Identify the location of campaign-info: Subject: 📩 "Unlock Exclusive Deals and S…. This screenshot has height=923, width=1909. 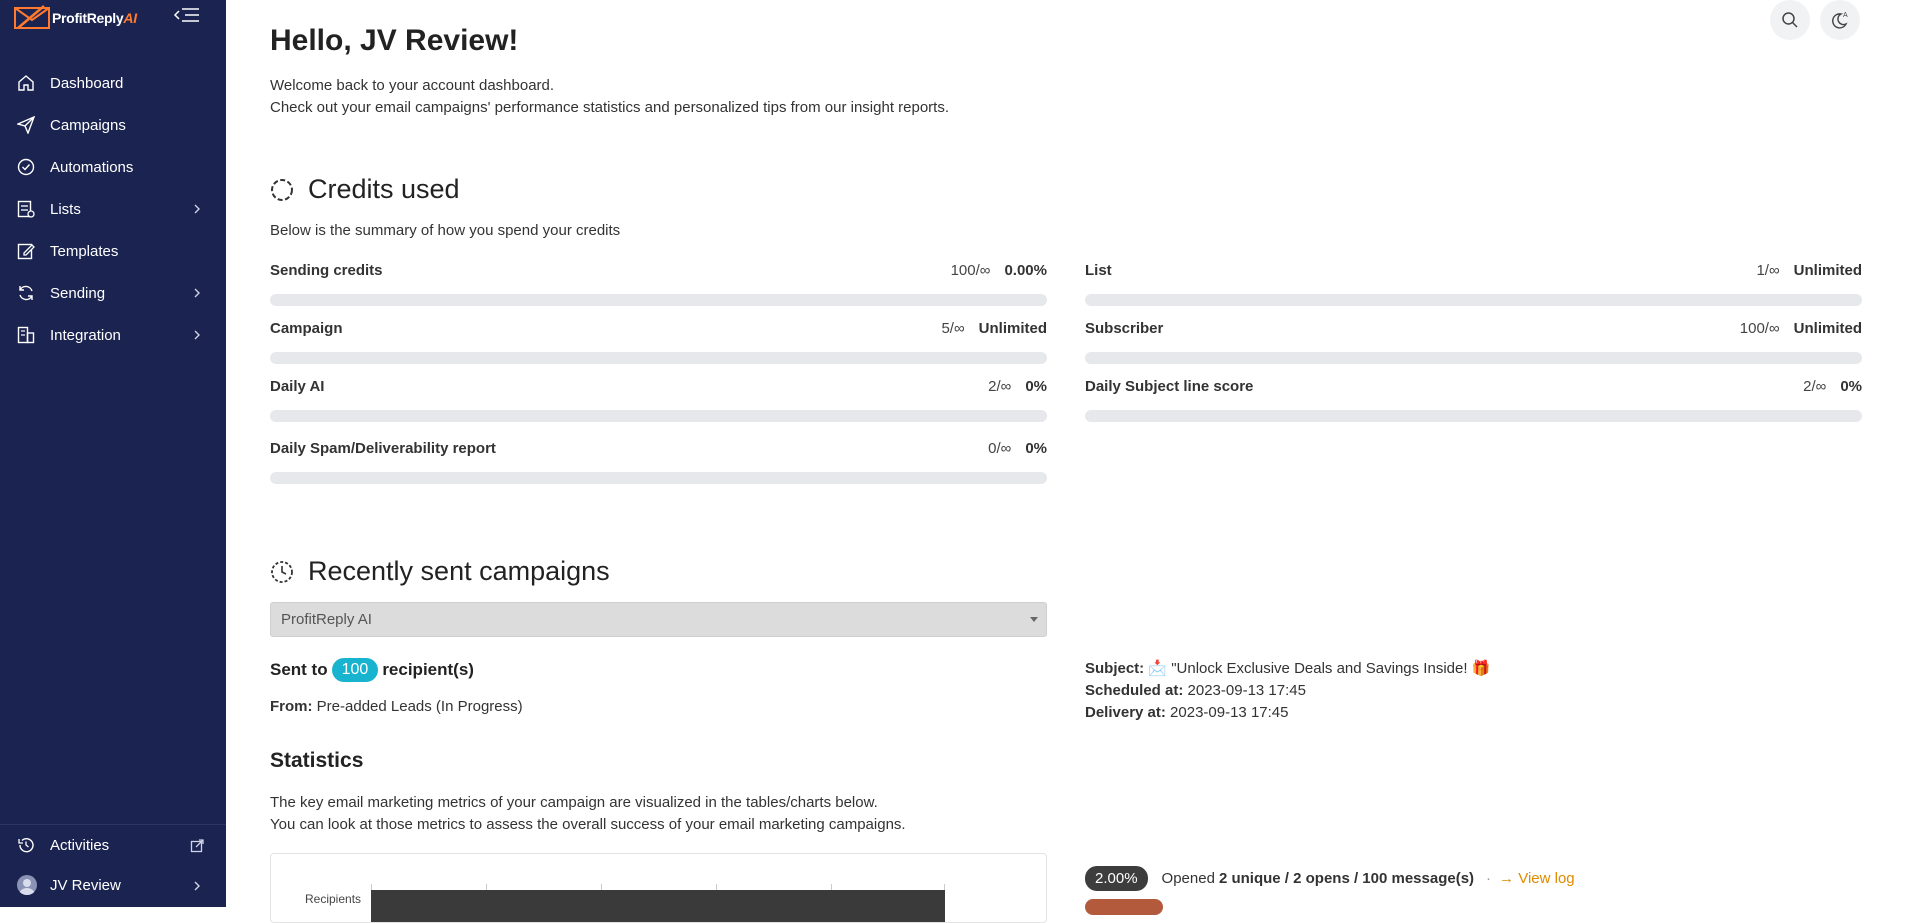
(1288, 690).